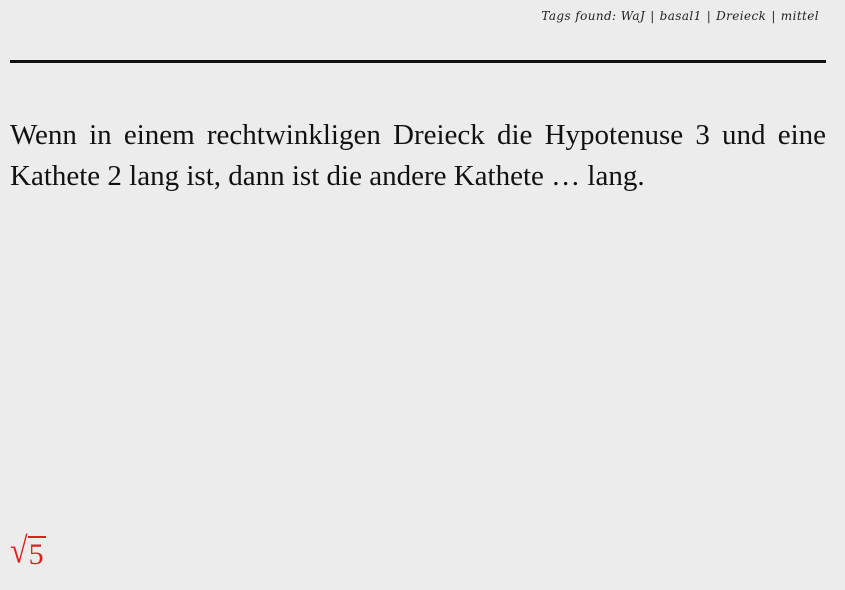 The height and width of the screenshot is (590, 845). Describe the element at coordinates (633, 16) in the screenshot. I see `tag-item: WaJ` at that location.